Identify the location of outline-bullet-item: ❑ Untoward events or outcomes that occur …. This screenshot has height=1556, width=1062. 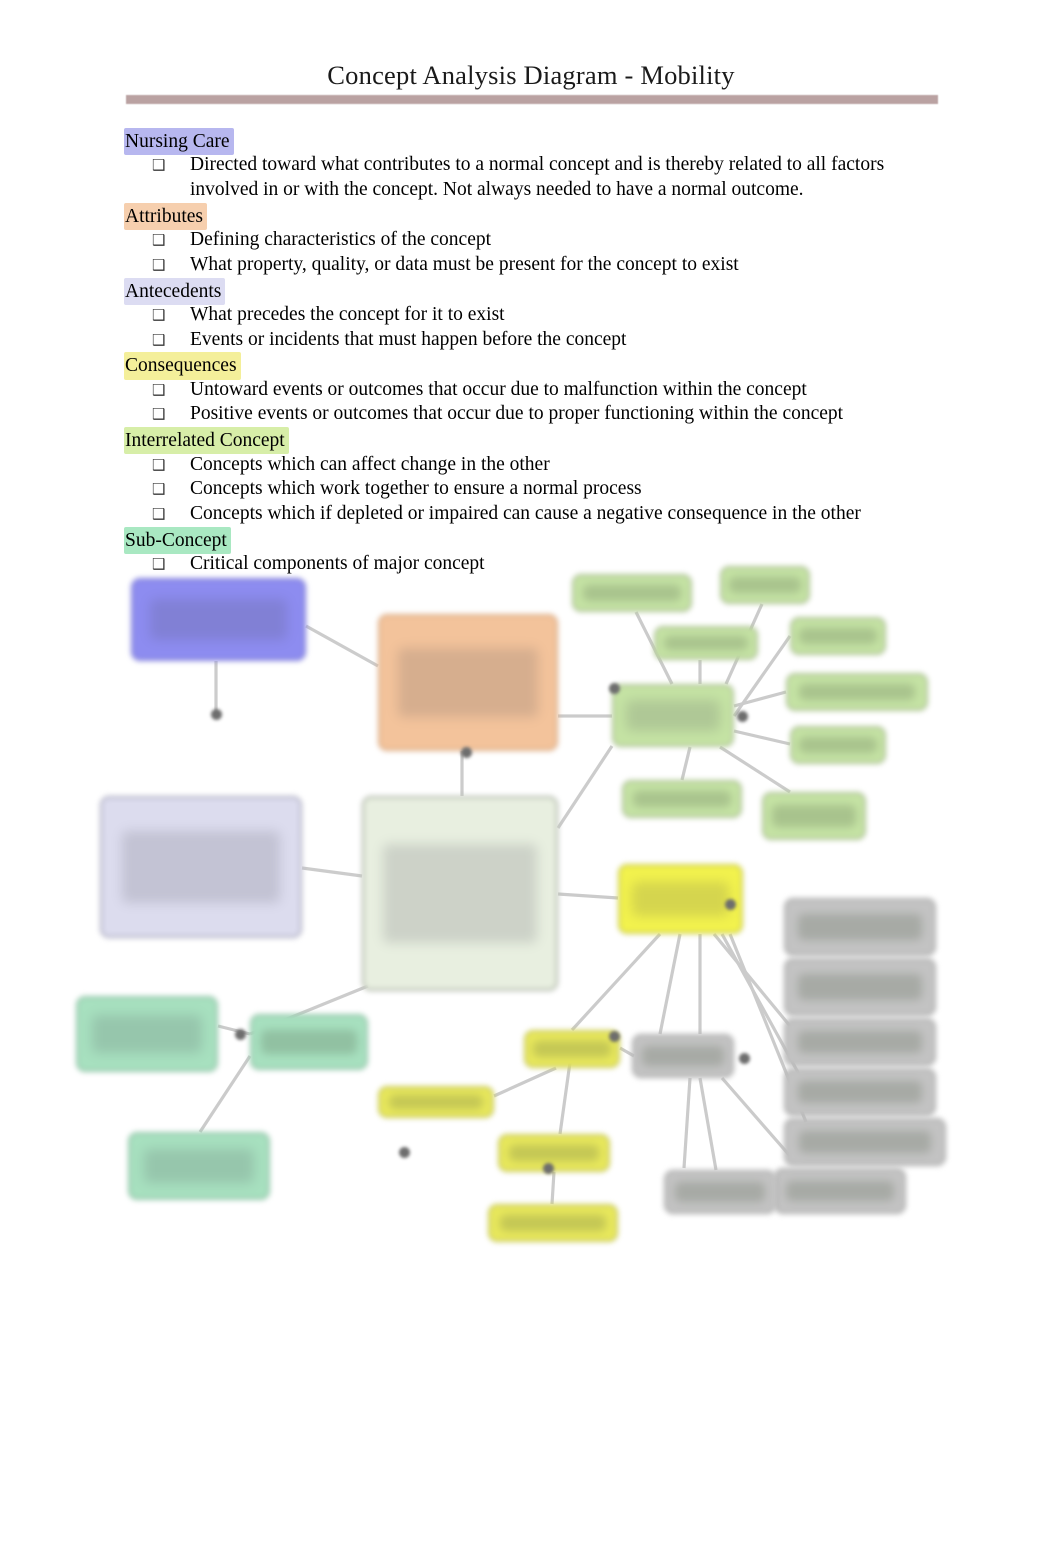
(530, 390).